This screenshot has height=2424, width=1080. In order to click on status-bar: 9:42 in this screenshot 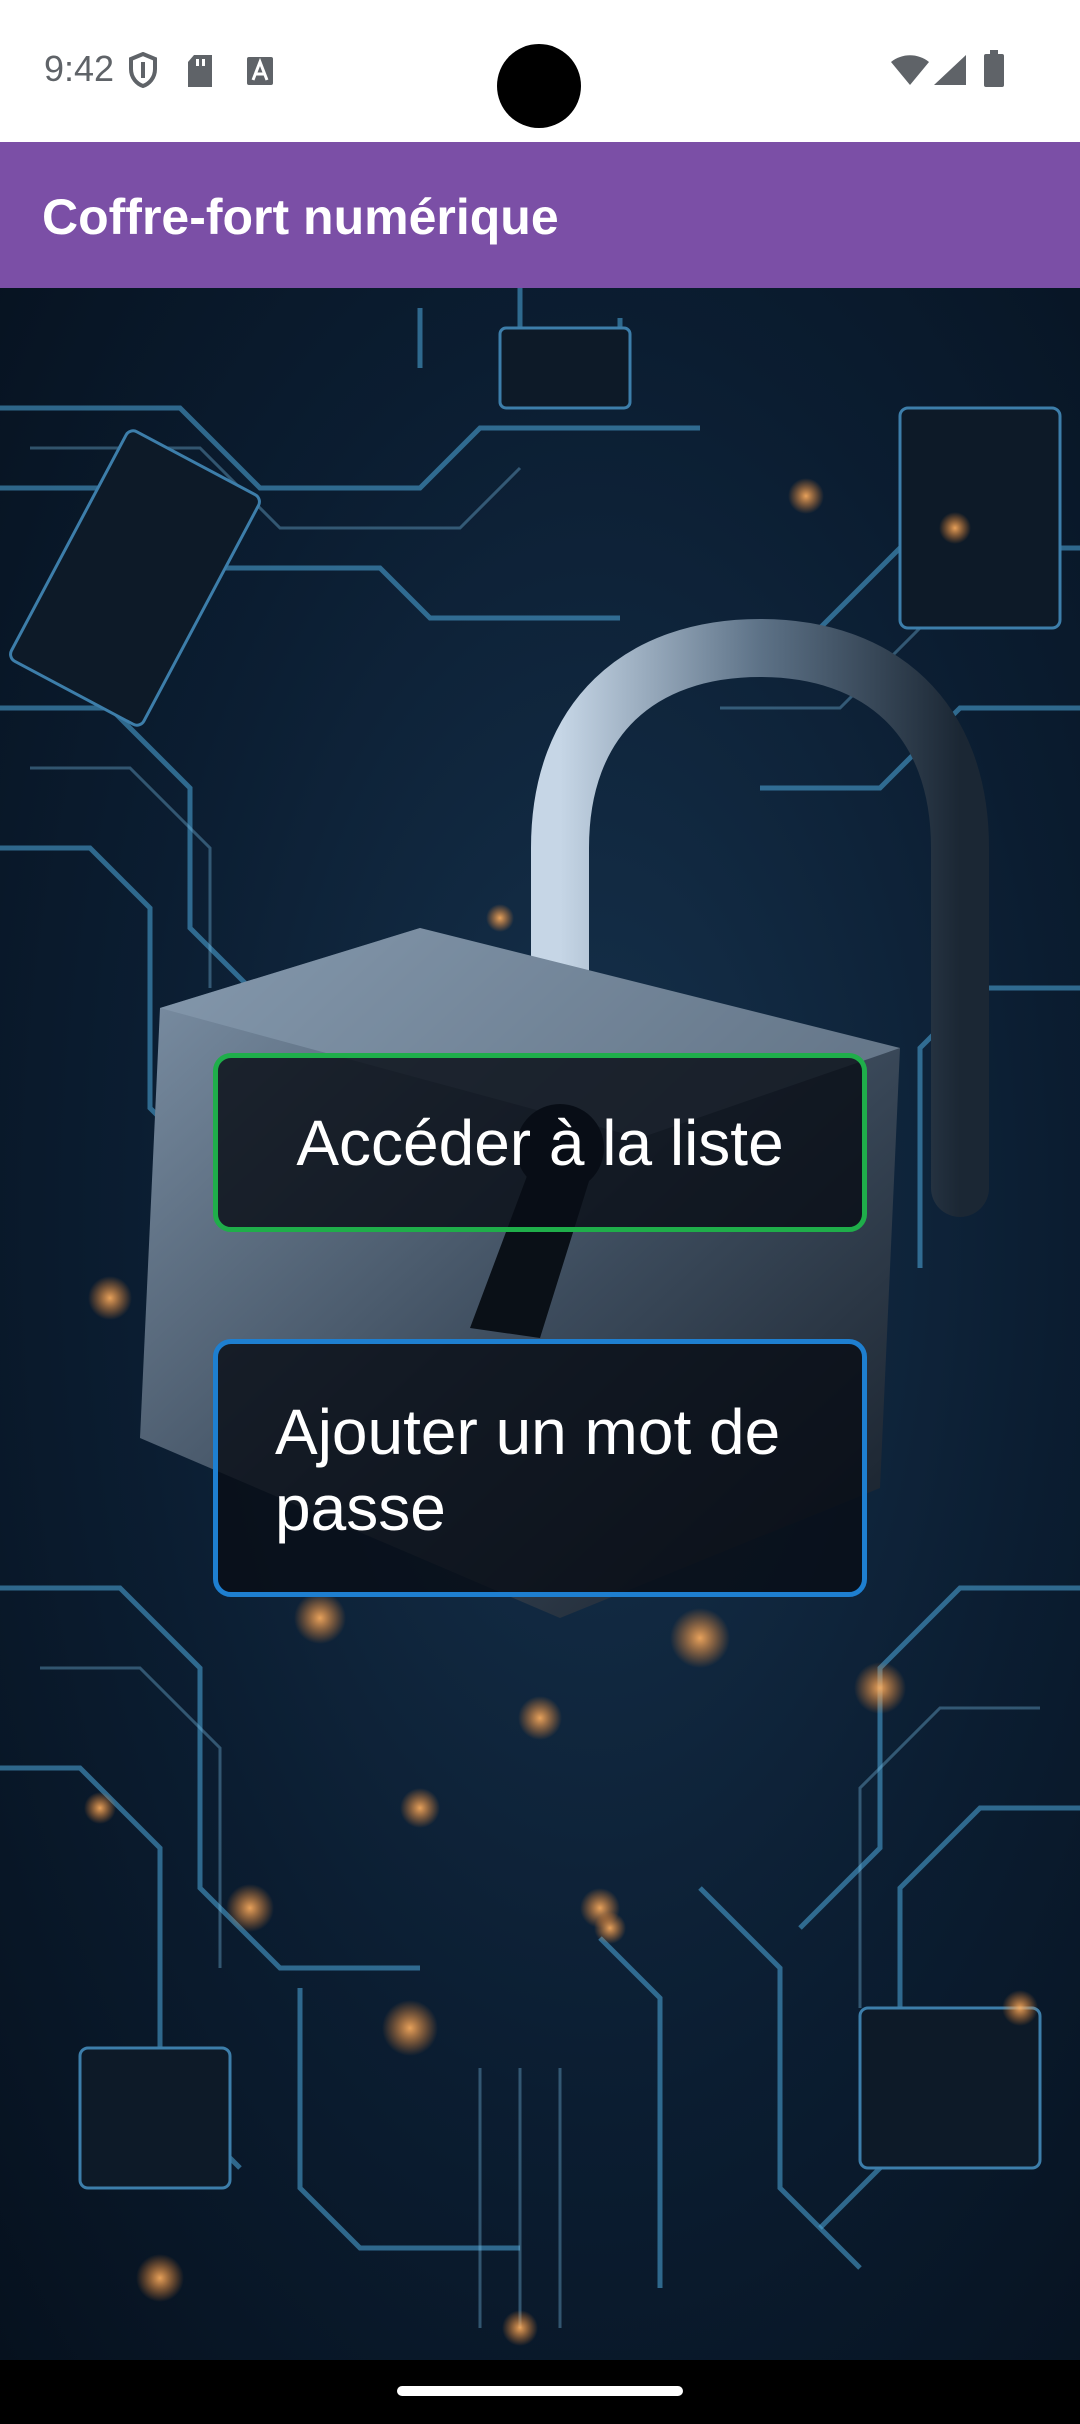, I will do `click(540, 71)`.